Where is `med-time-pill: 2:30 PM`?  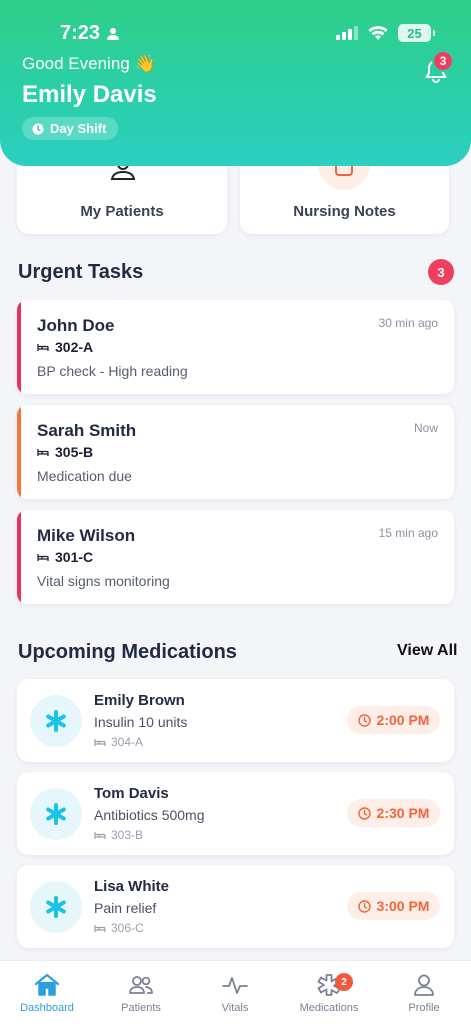
med-time-pill: 2:30 PM is located at coordinates (393, 813).